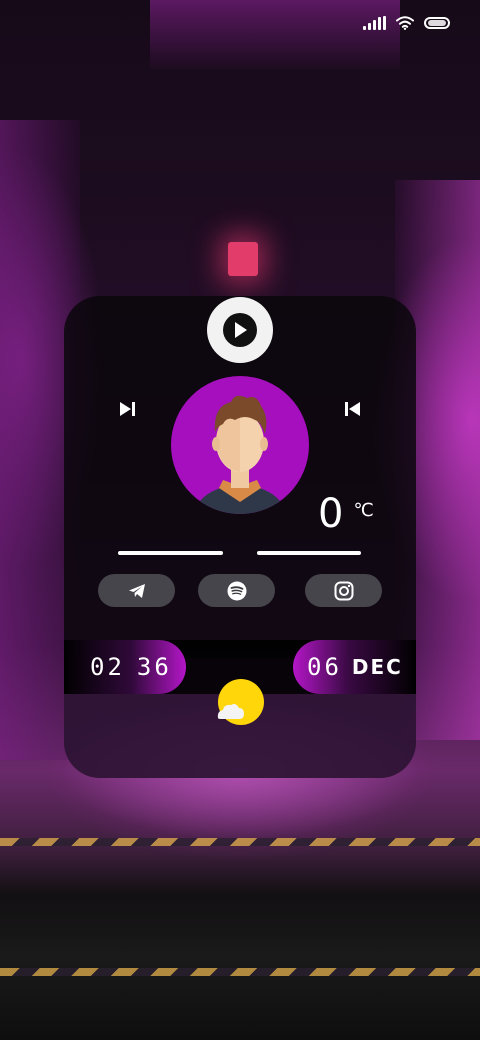 The height and width of the screenshot is (1040, 480). I want to click on weather-button, so click(240, 703).